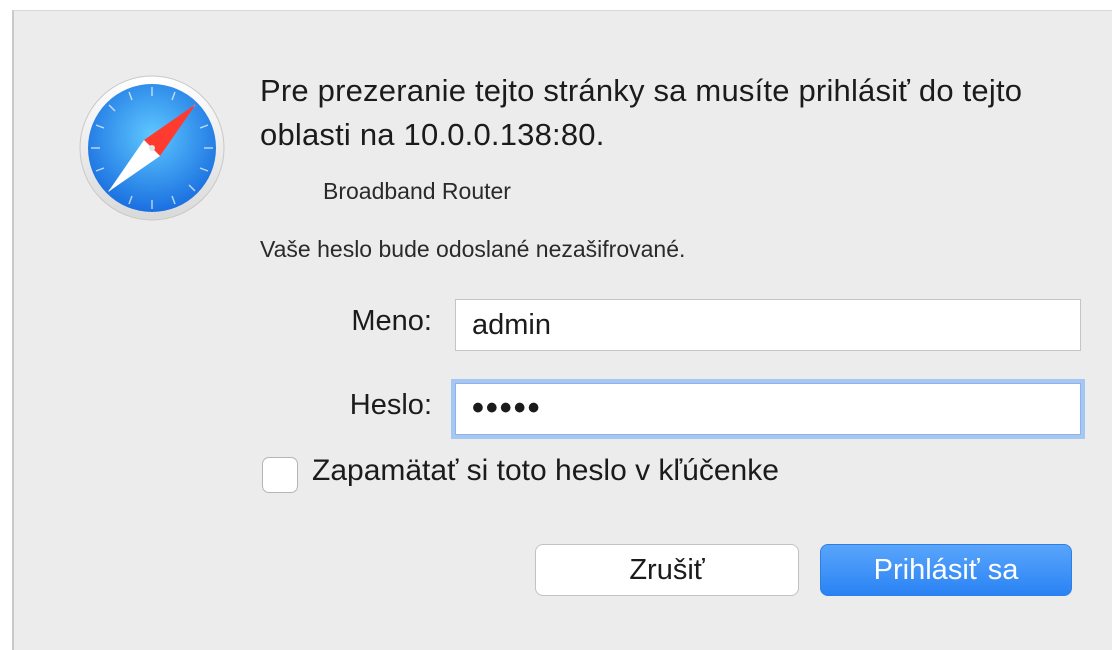 This screenshot has width=1112, height=650. I want to click on username-input: admin, so click(768, 325).